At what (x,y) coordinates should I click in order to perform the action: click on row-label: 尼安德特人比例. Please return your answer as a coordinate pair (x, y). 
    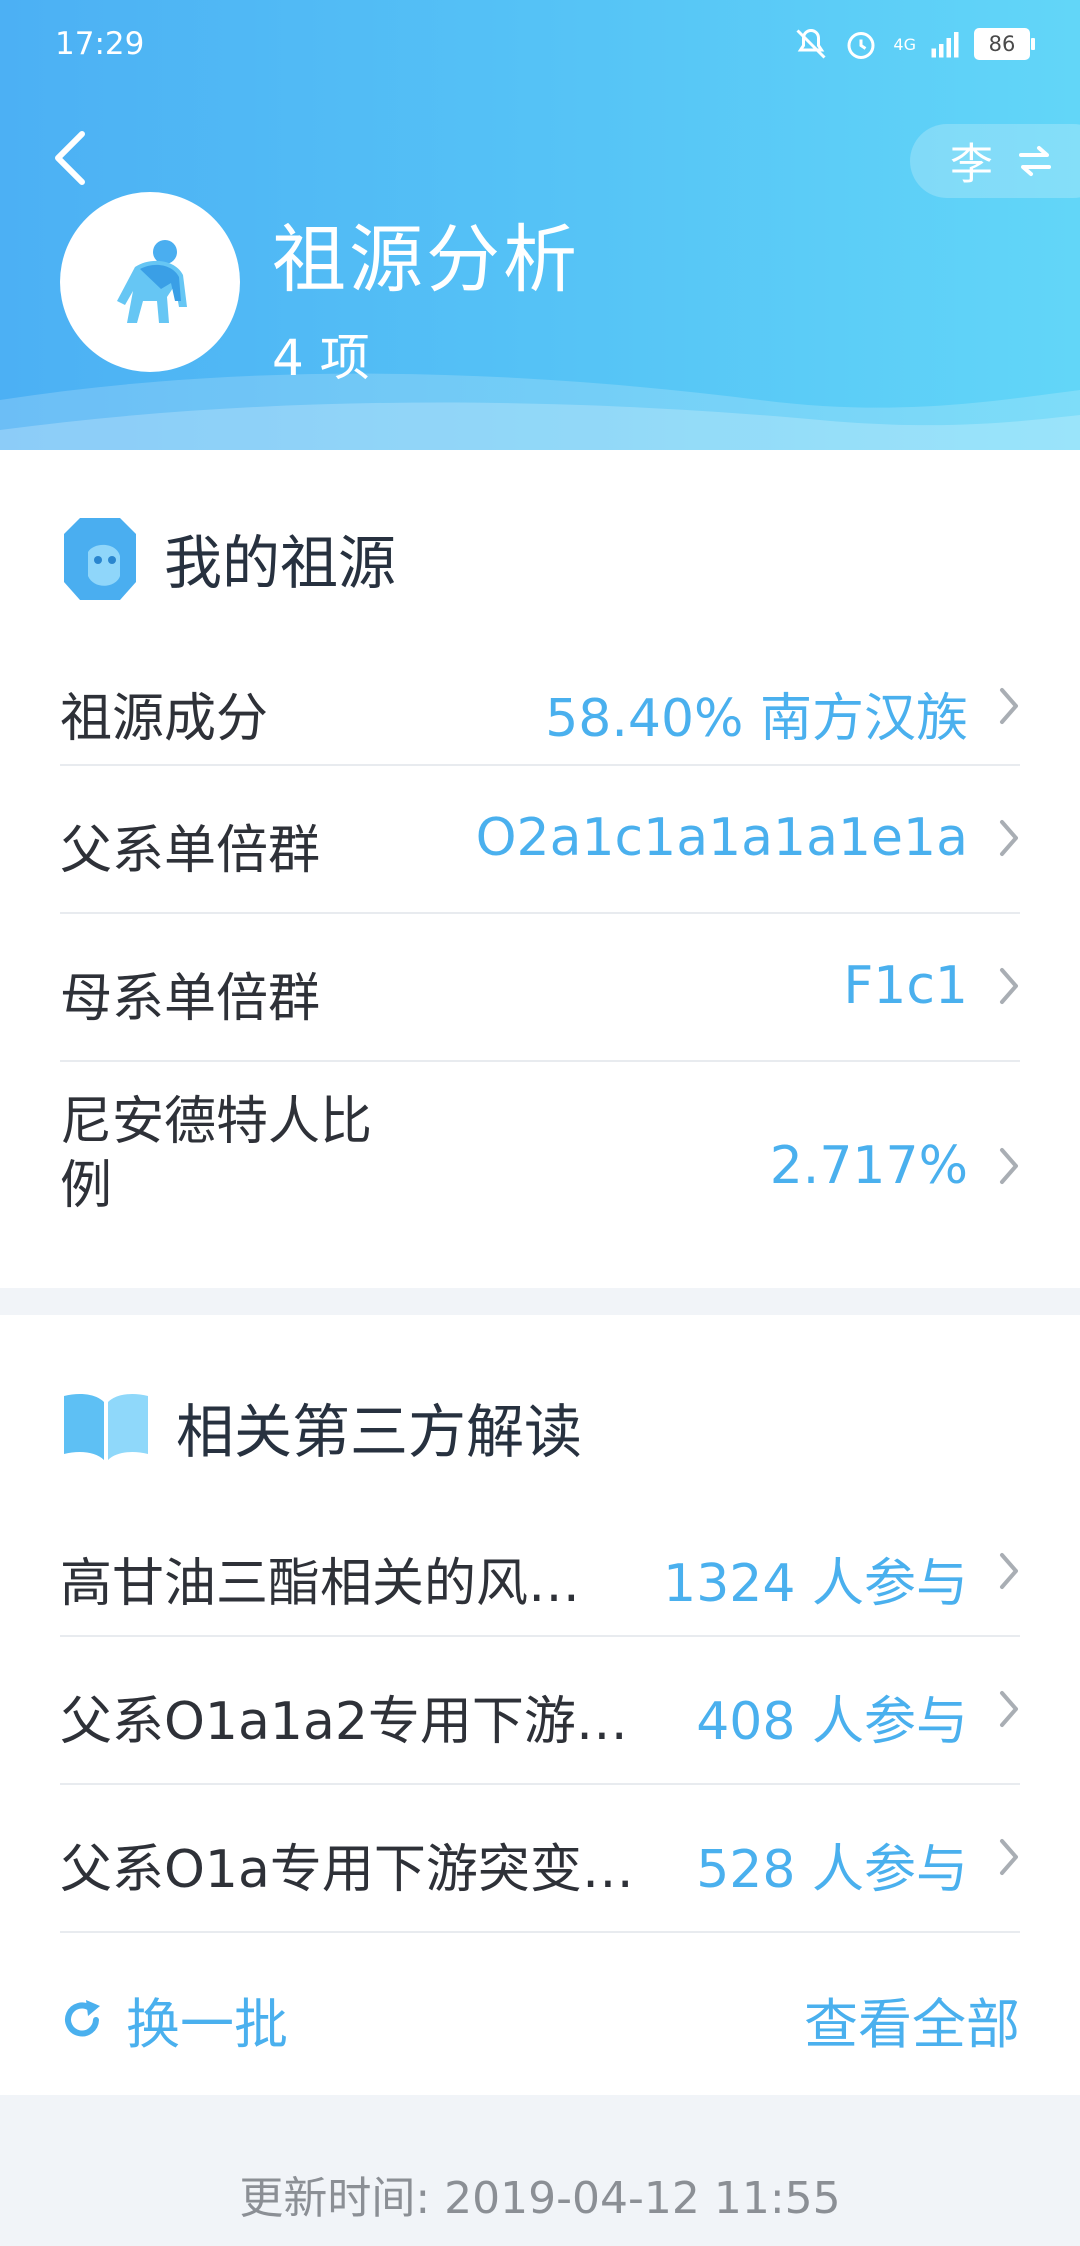
    Looking at the image, I should click on (216, 1154).